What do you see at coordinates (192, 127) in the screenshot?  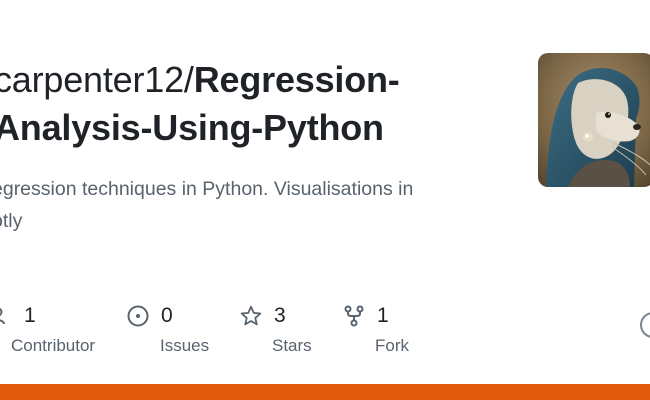 I see `repo-name-part2: Analysis-Using-Python` at bounding box center [192, 127].